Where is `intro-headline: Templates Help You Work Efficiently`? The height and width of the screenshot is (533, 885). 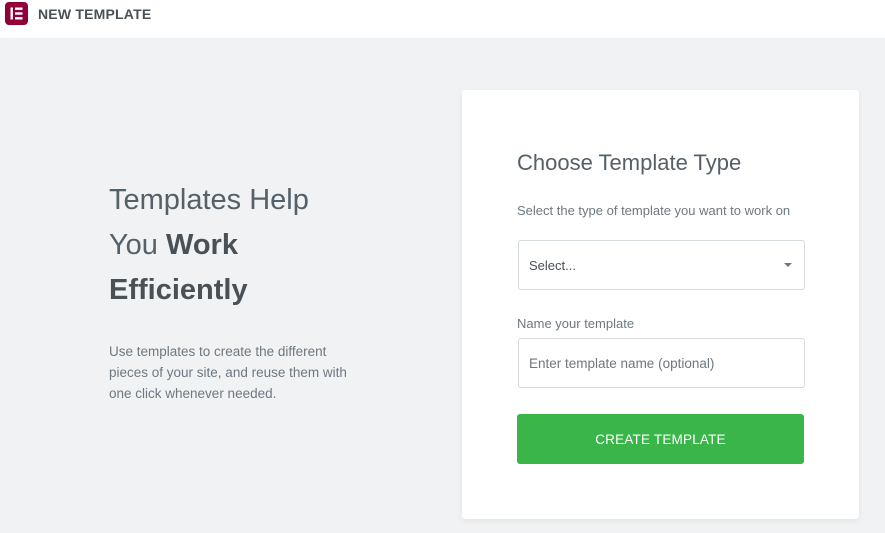 intro-headline: Templates Help You Work Efficiently is located at coordinates (239, 245).